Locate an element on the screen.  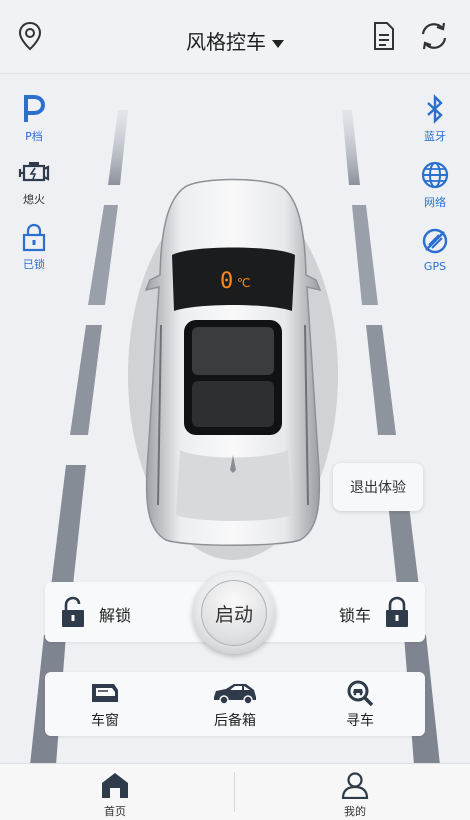
status-gear: P档 is located at coordinates (34, 118).